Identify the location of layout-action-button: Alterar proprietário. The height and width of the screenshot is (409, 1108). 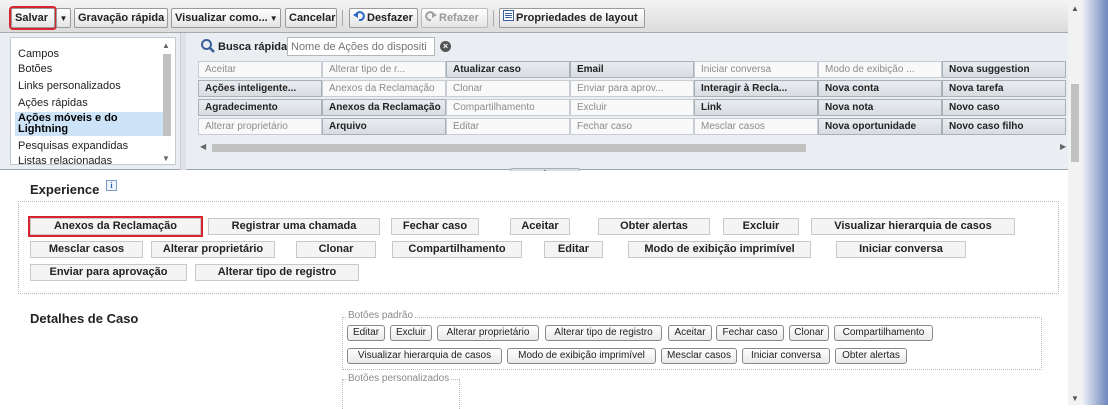
(213, 249).